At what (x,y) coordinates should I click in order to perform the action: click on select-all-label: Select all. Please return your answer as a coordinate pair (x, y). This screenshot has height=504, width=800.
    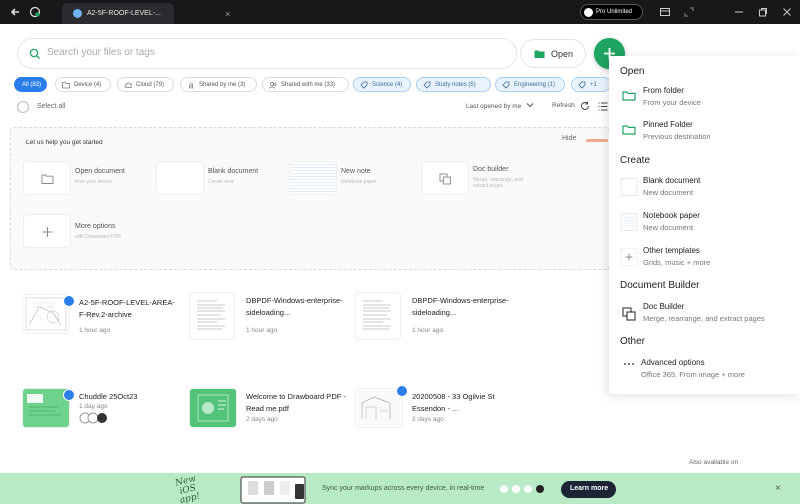
    Looking at the image, I should click on (51, 106).